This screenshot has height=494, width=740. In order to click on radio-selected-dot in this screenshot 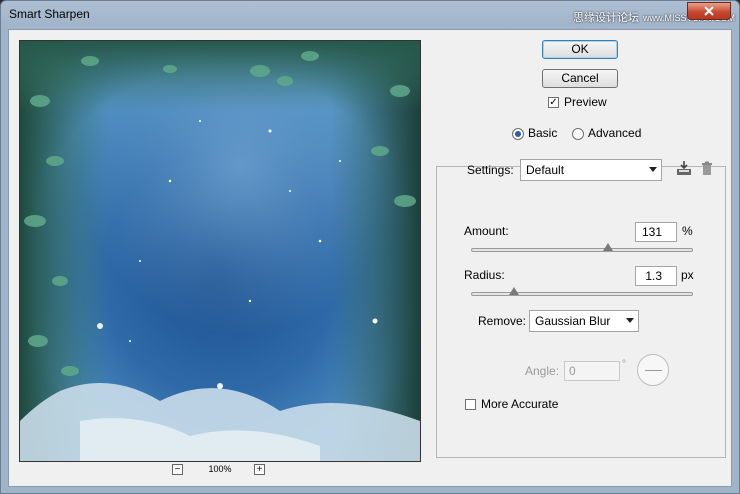, I will do `click(518, 134)`.